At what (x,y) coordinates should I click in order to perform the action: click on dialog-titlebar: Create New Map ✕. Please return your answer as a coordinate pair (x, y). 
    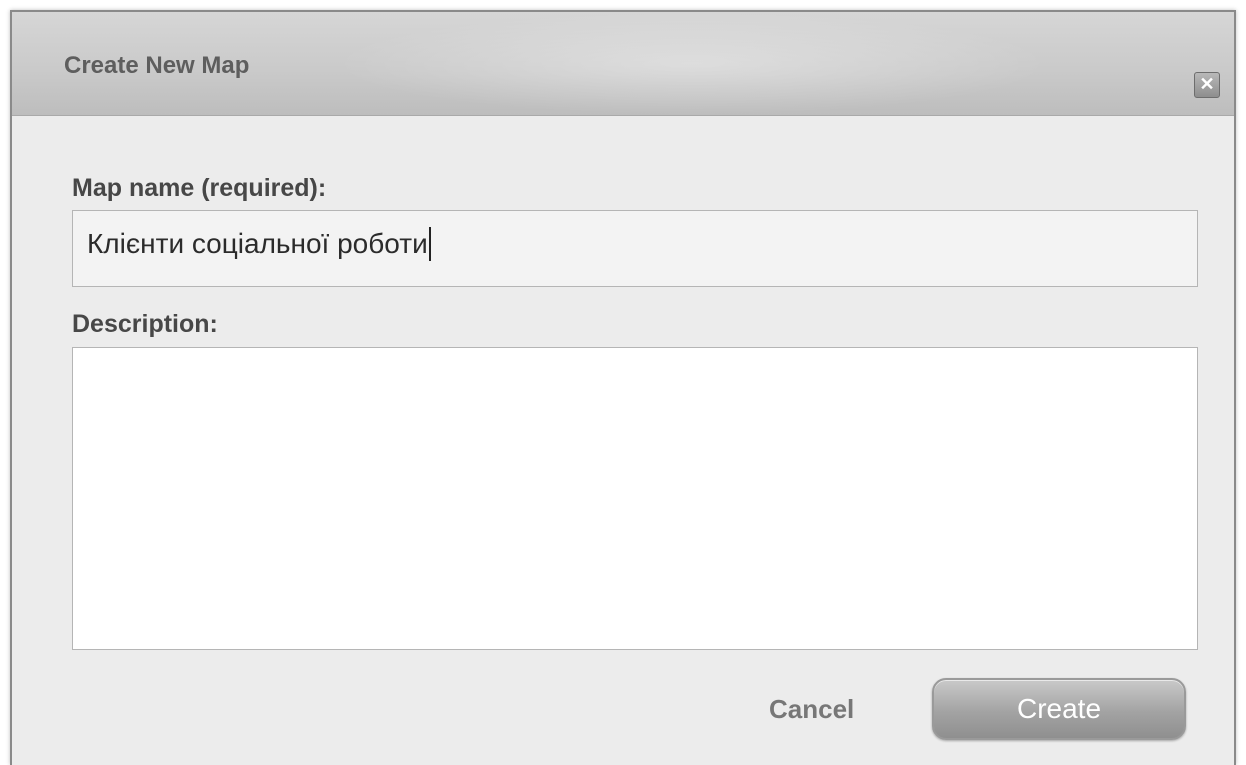
    Looking at the image, I should click on (623, 64).